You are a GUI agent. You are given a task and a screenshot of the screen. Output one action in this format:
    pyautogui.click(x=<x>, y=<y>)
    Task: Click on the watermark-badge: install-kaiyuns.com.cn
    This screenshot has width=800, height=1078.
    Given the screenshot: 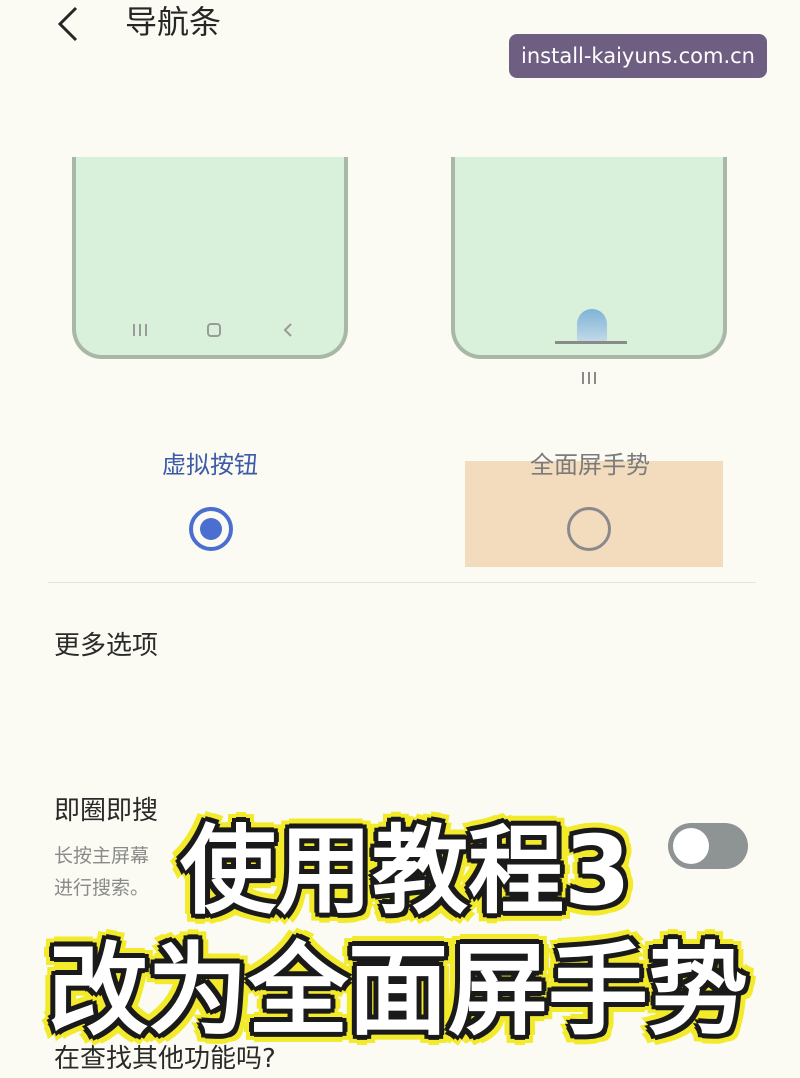 What is the action you would take?
    pyautogui.click(x=638, y=56)
    